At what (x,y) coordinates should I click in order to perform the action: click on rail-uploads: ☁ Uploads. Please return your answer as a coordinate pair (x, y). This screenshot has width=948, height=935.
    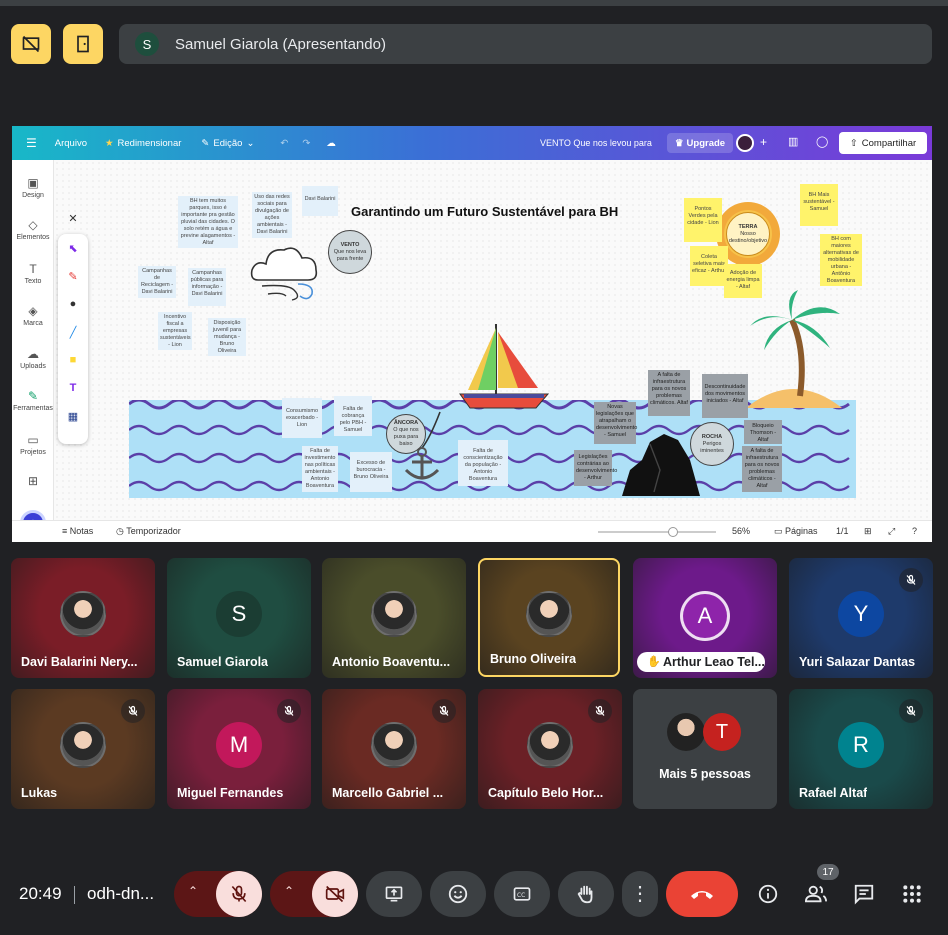
    Looking at the image, I should click on (33, 358).